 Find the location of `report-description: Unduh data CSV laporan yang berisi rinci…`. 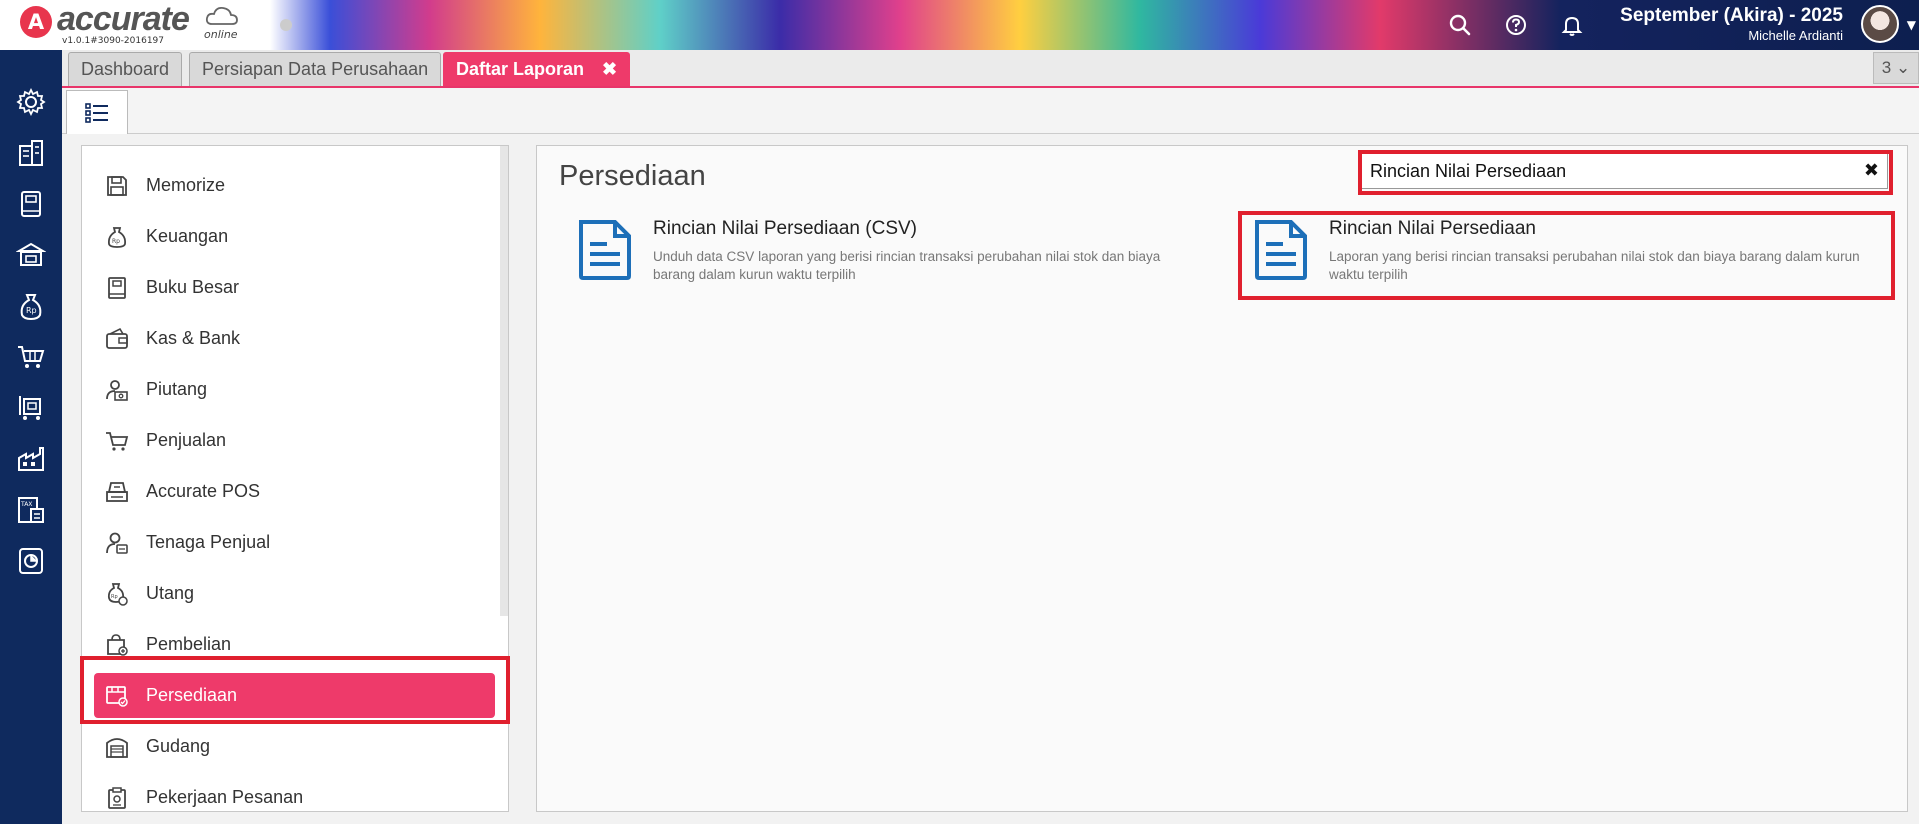

report-description: Unduh data CSV laporan yang berisi rinci… is located at coordinates (906, 266).